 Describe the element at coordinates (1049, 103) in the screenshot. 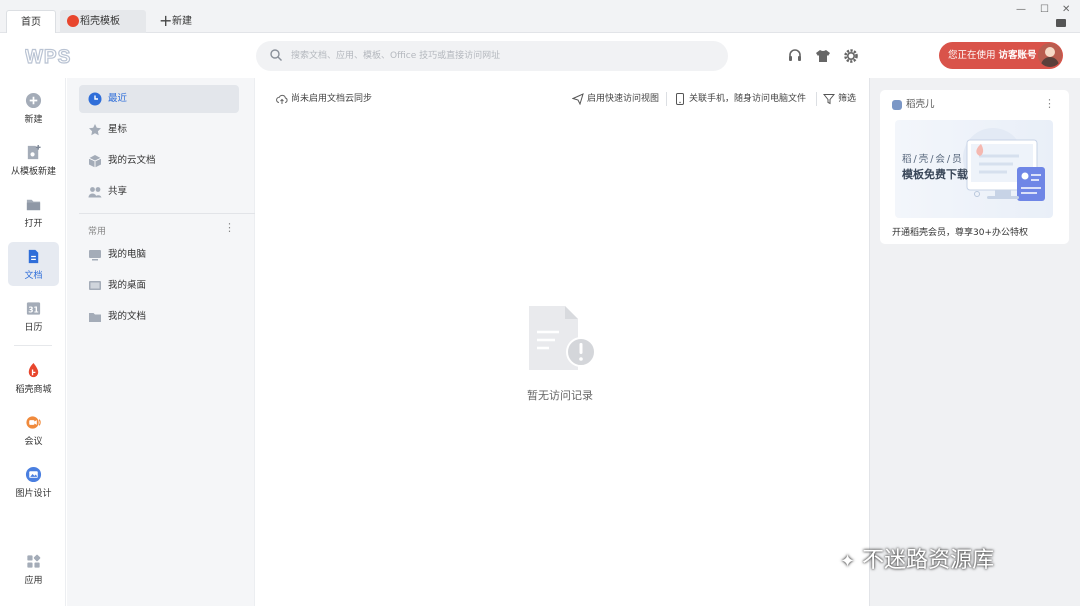

I see `card-more-icon: ⋮` at that location.